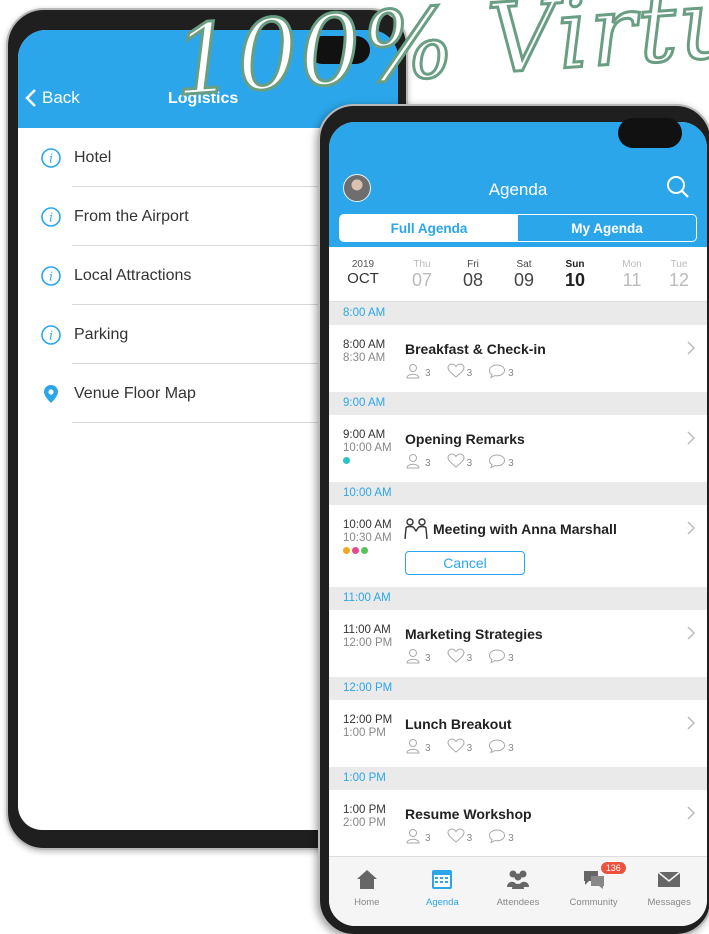 The width and height of the screenshot is (709, 934). What do you see at coordinates (632, 275) in the screenshot?
I see `day-mon: Mon 11` at bounding box center [632, 275].